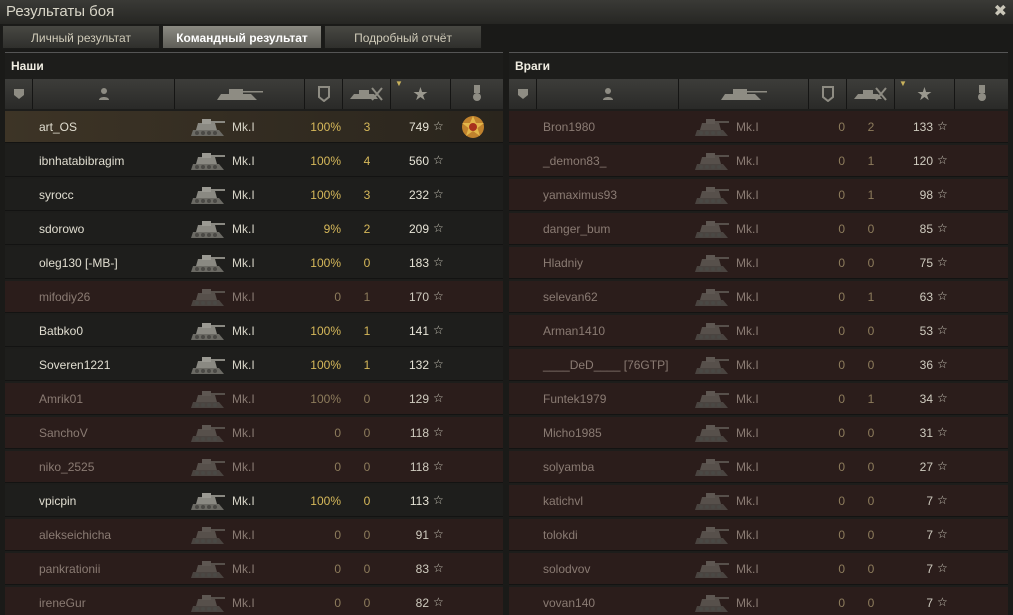 This screenshot has height=615, width=1013. I want to click on player-name: pankrationii, so click(70, 569).